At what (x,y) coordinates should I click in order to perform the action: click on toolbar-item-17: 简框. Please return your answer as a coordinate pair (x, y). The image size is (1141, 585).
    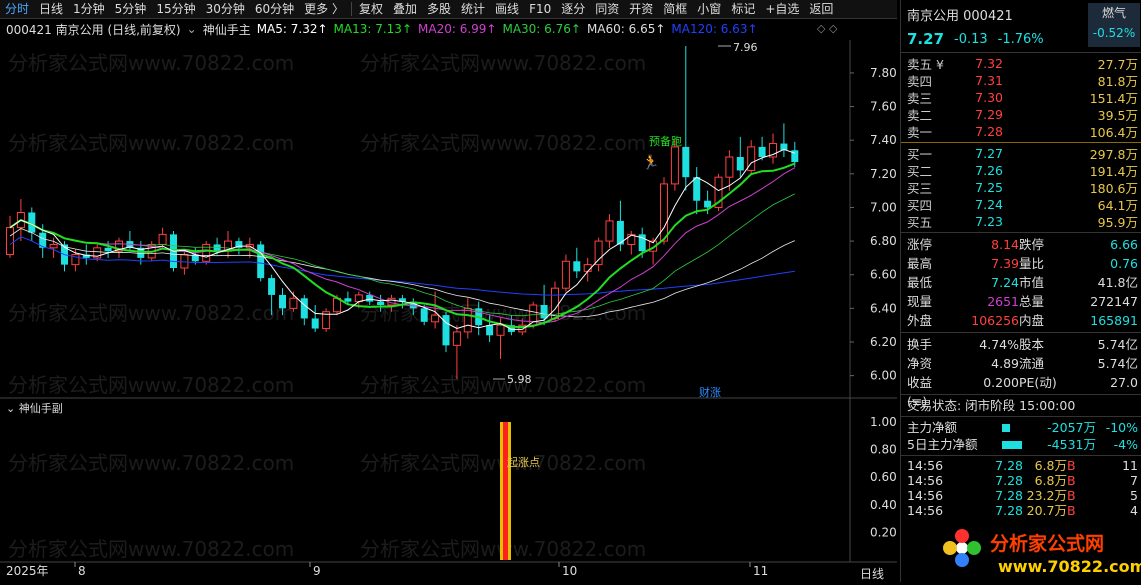
    Looking at the image, I should click on (675, 9).